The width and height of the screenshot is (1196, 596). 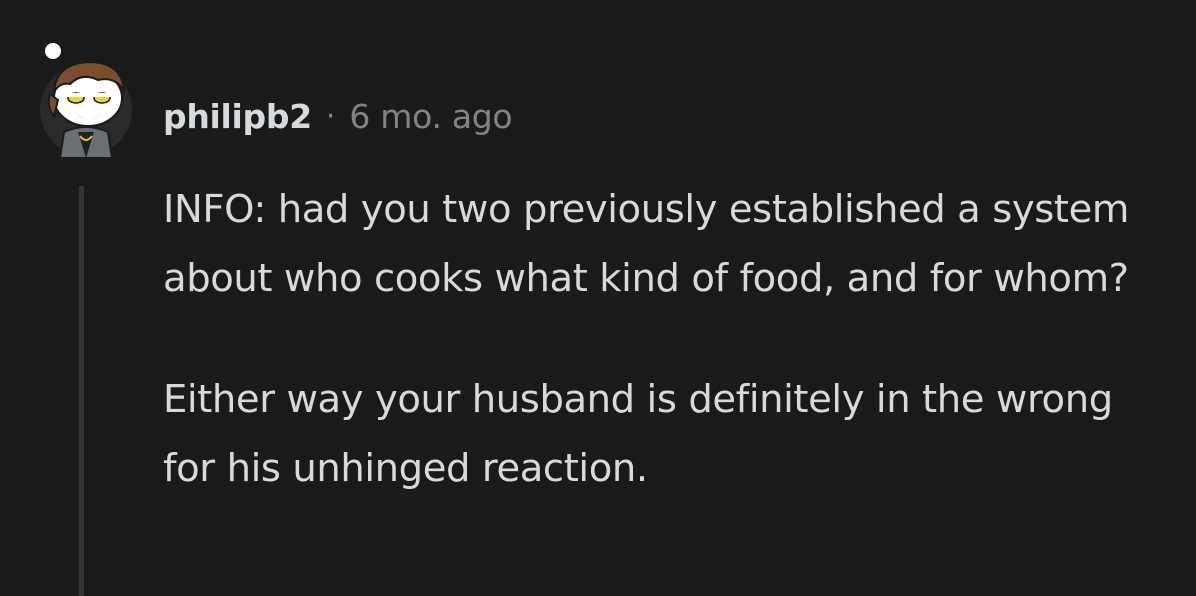 What do you see at coordinates (338, 116) in the screenshot?
I see `comment-header: philipb2 · 6 mo. ago` at bounding box center [338, 116].